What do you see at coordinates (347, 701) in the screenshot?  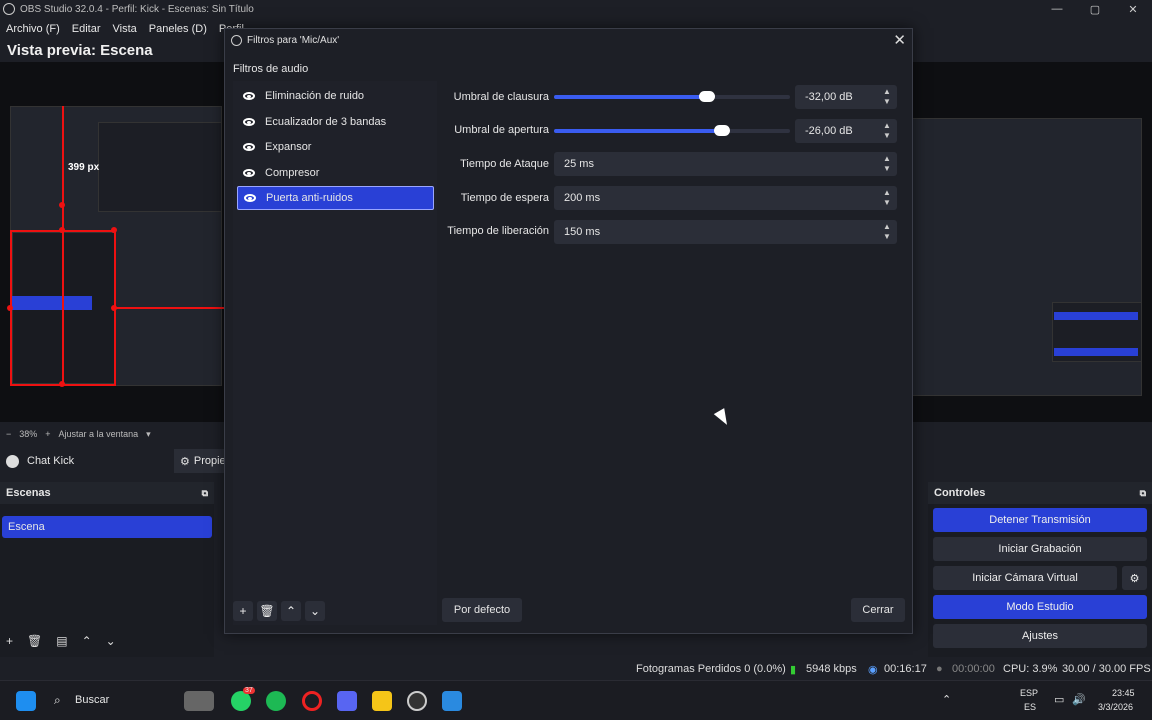 I see `discord-icon` at bounding box center [347, 701].